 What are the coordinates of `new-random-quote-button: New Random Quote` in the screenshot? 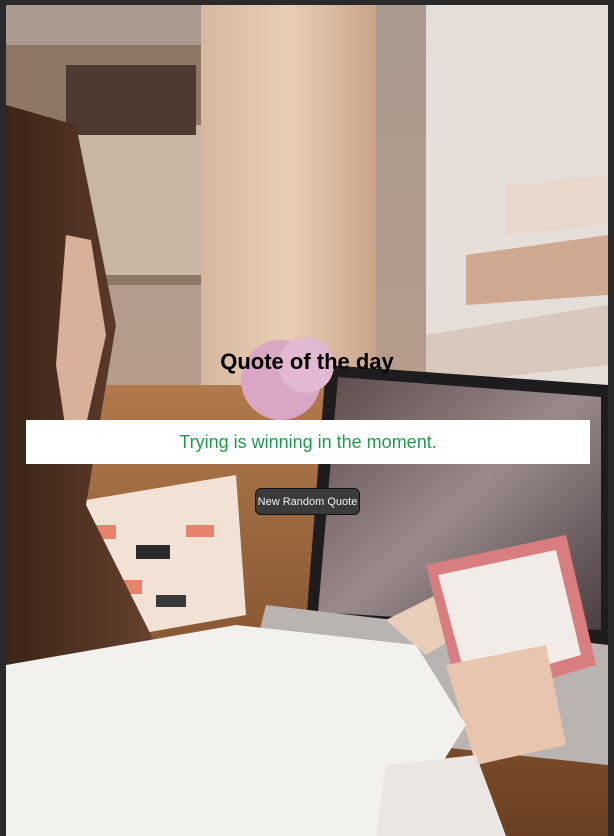 It's located at (307, 501).